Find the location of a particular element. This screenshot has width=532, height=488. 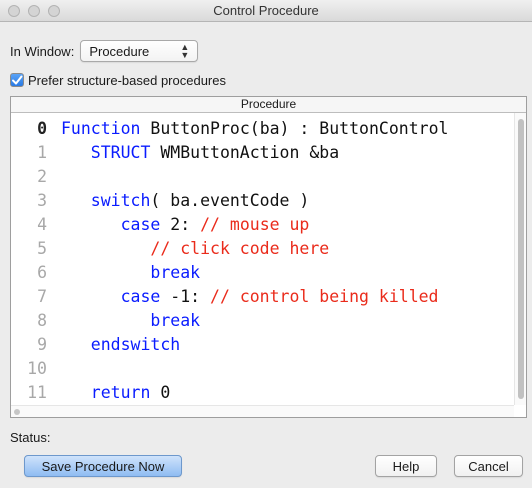

horizontal-scroll-thumb is located at coordinates (17, 412).